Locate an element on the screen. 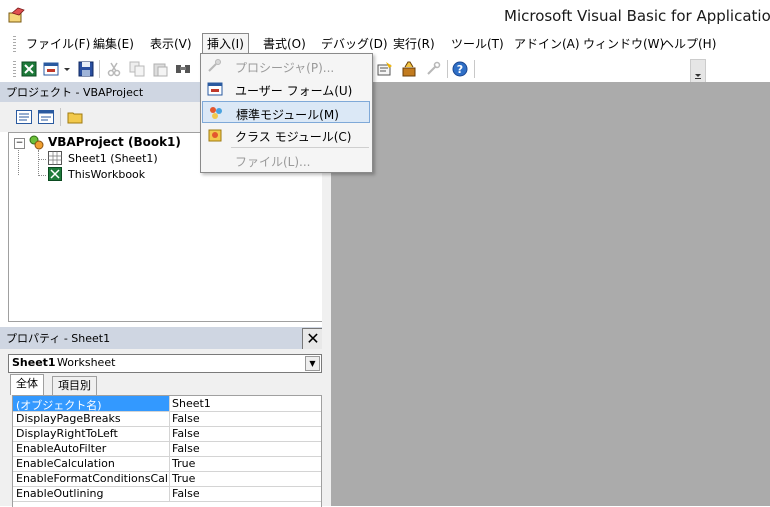  menu-insert: 挿入(I) is located at coordinates (225, 44).